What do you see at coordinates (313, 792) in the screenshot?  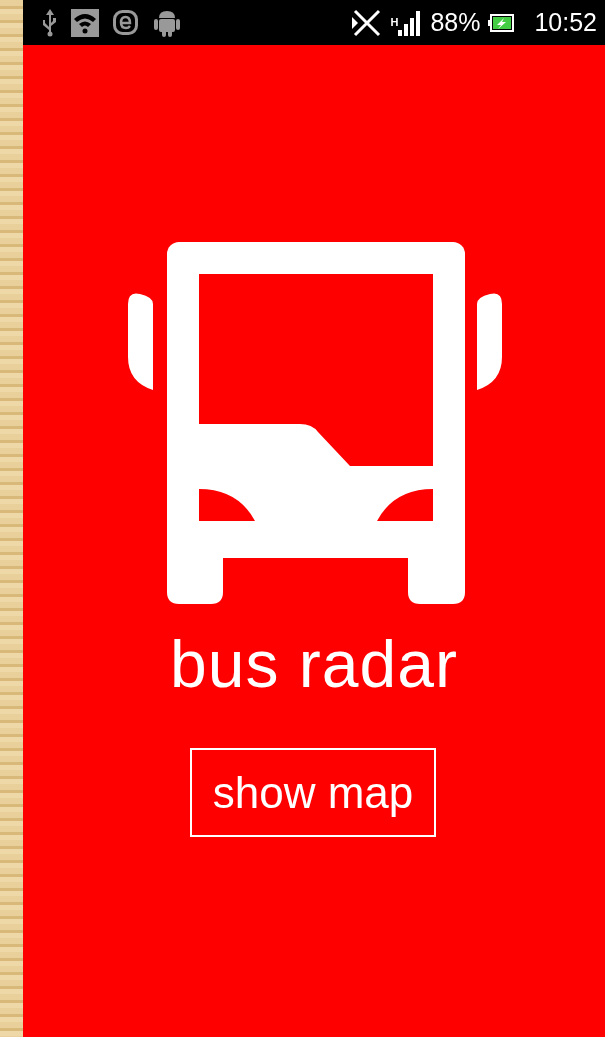 I see `show-map-button: show map` at bounding box center [313, 792].